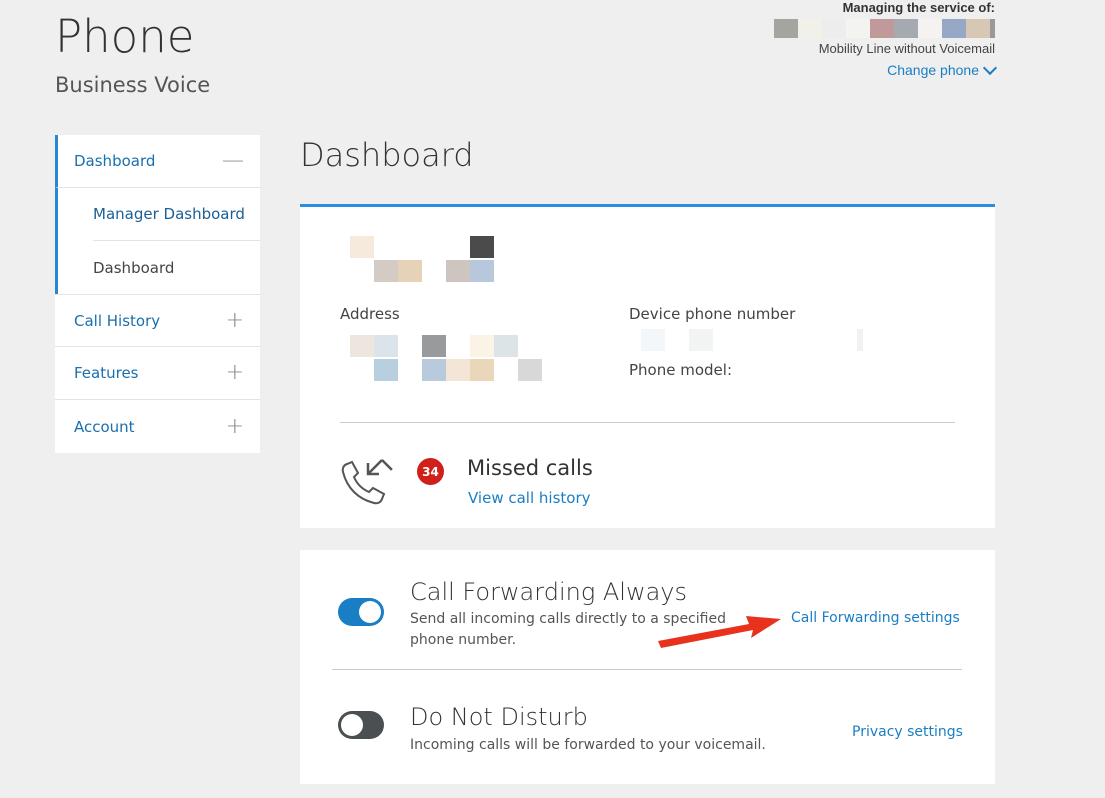 Image resolution: width=1105 pixels, height=798 pixels. Describe the element at coordinates (367, 482) in the screenshot. I see `missed-call-icon` at that location.